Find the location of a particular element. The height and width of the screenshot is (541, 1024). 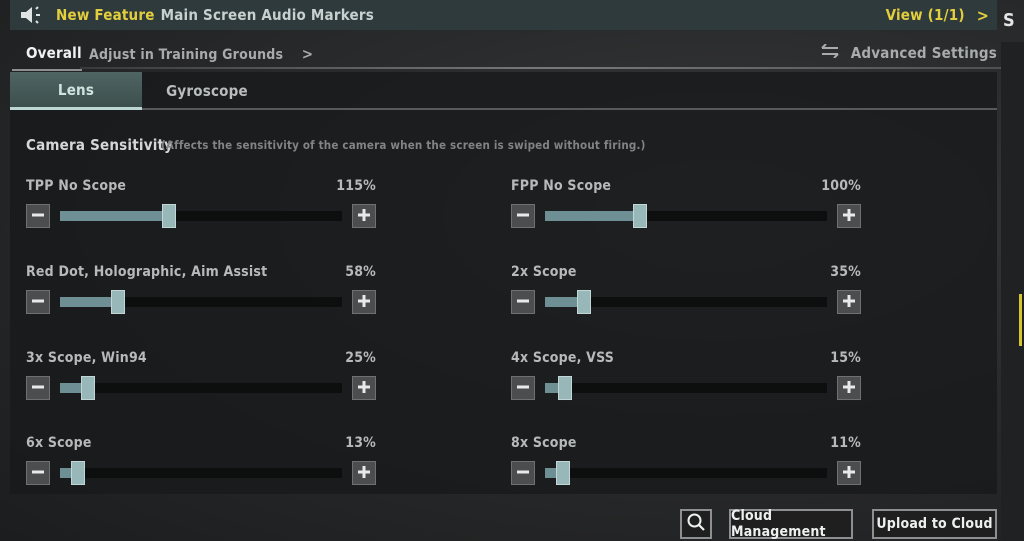

slider-value: 100% is located at coordinates (841, 186).